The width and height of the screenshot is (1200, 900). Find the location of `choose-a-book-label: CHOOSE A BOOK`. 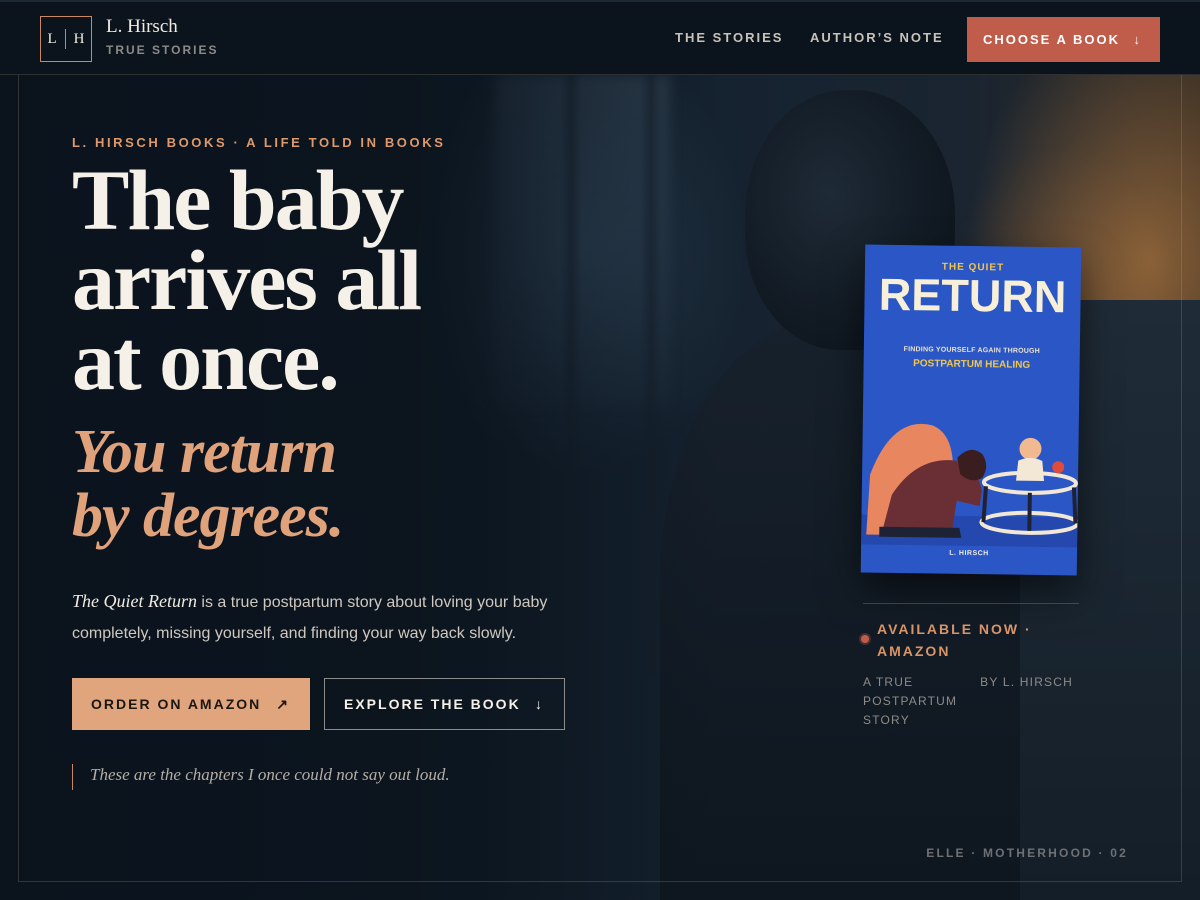

choose-a-book-label: CHOOSE A BOOK is located at coordinates (1051, 39).